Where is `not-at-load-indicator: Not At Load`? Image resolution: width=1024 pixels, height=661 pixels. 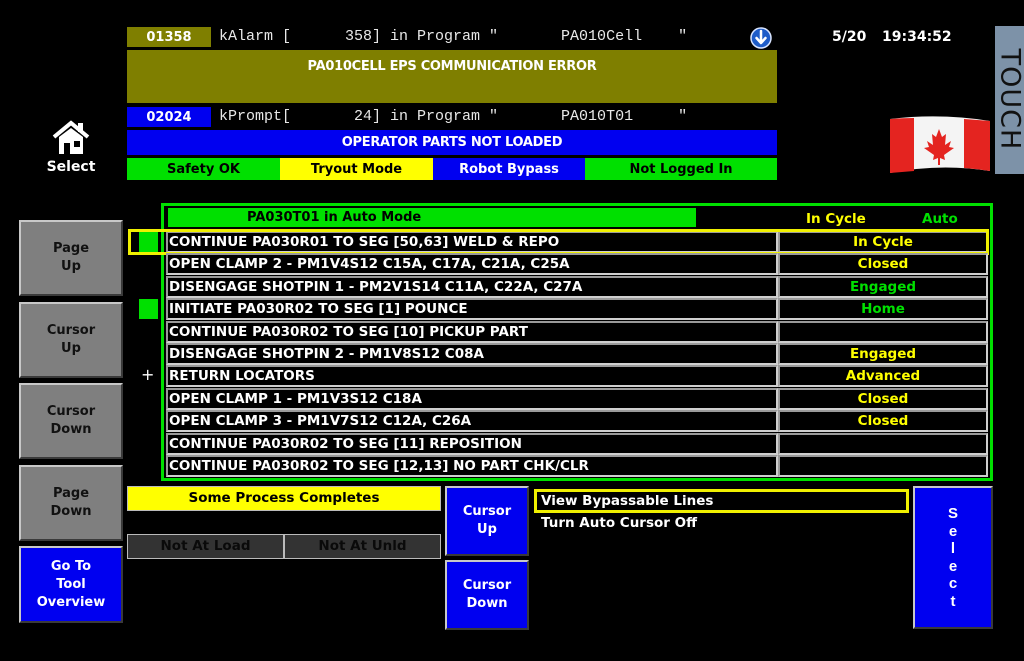 not-at-load-indicator: Not At Load is located at coordinates (205, 546).